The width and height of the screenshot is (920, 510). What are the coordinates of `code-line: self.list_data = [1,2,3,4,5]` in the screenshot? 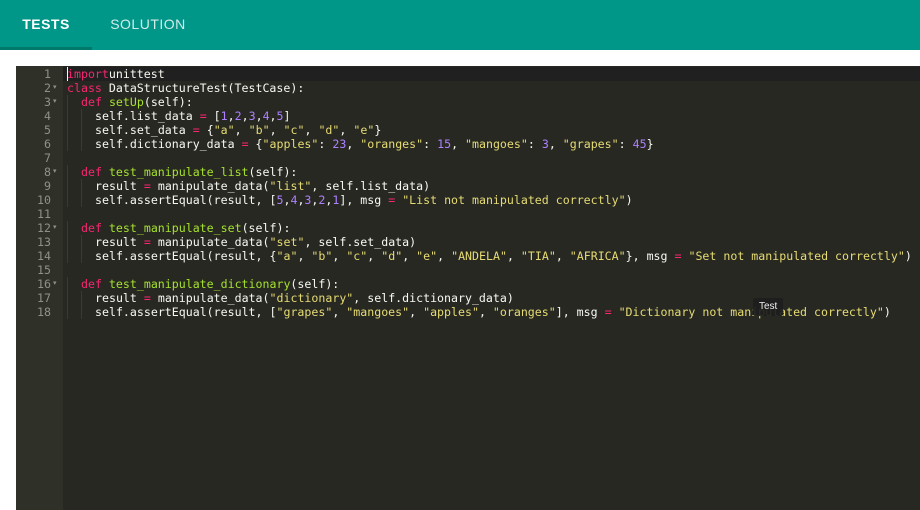 It's located at (177, 116).